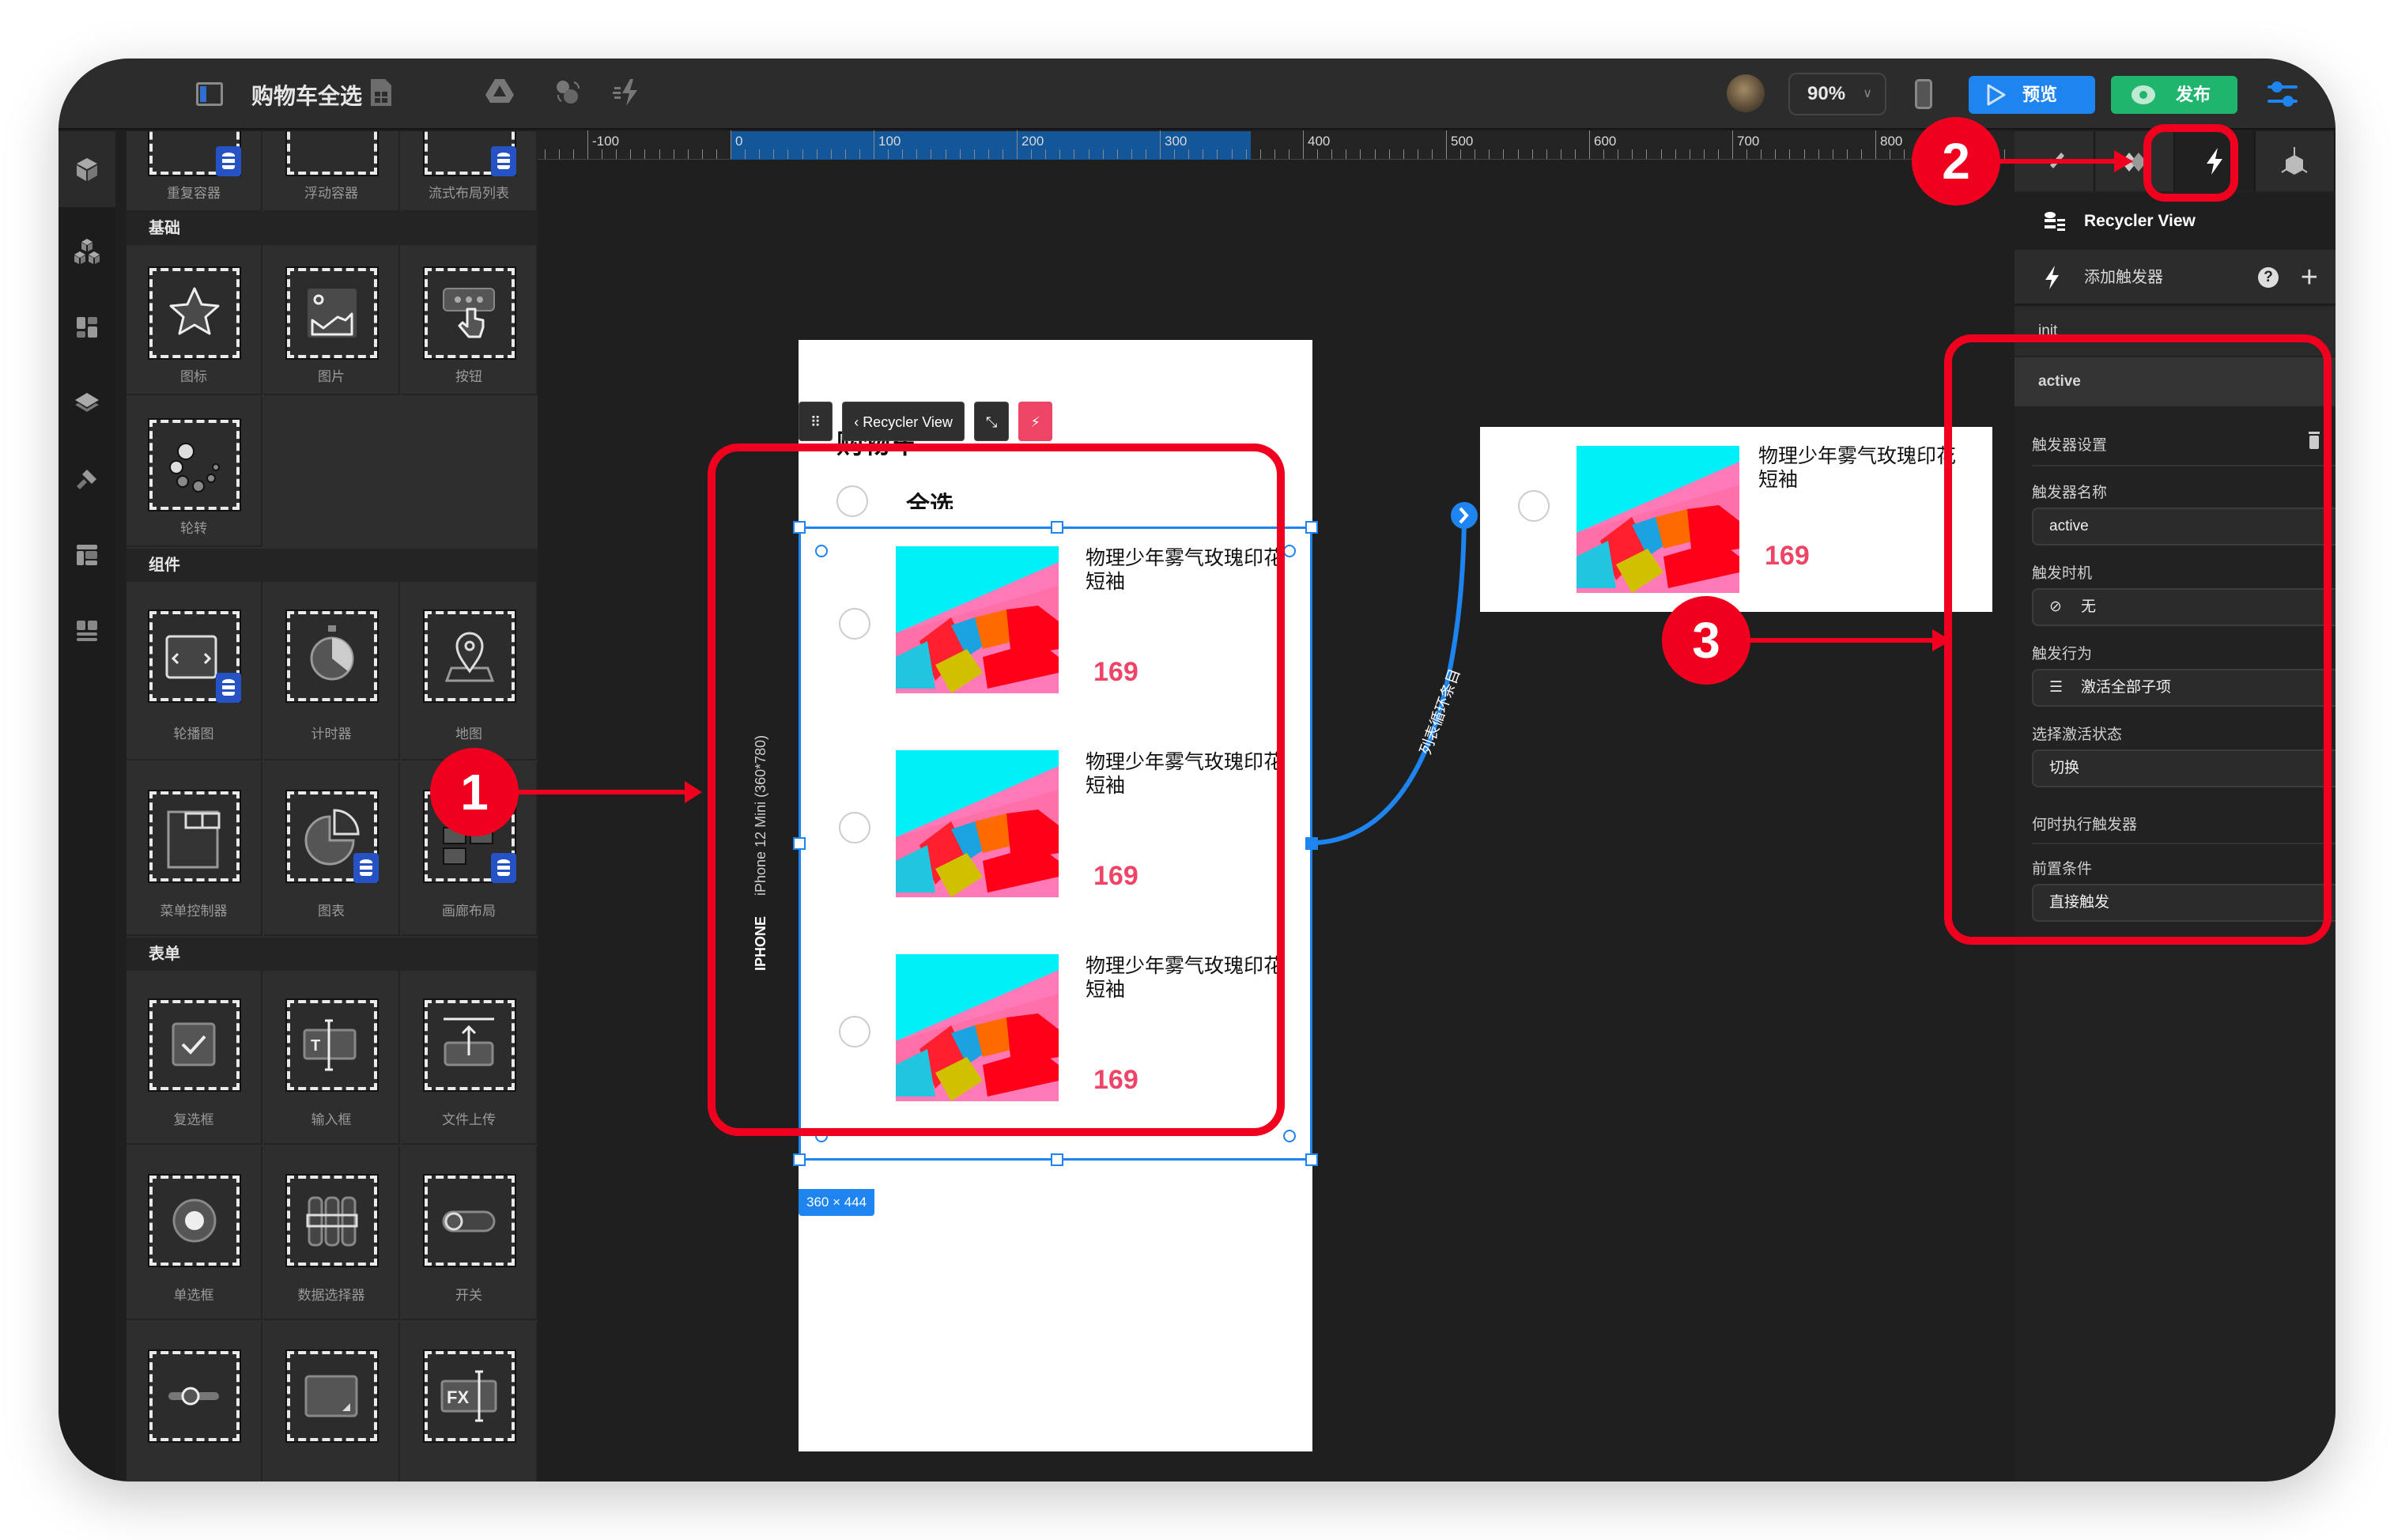 This screenshot has height=1540, width=2394. What do you see at coordinates (2183, 607) in the screenshot?
I see `trigger-timing-select: ⊘ 无 ▼` at bounding box center [2183, 607].